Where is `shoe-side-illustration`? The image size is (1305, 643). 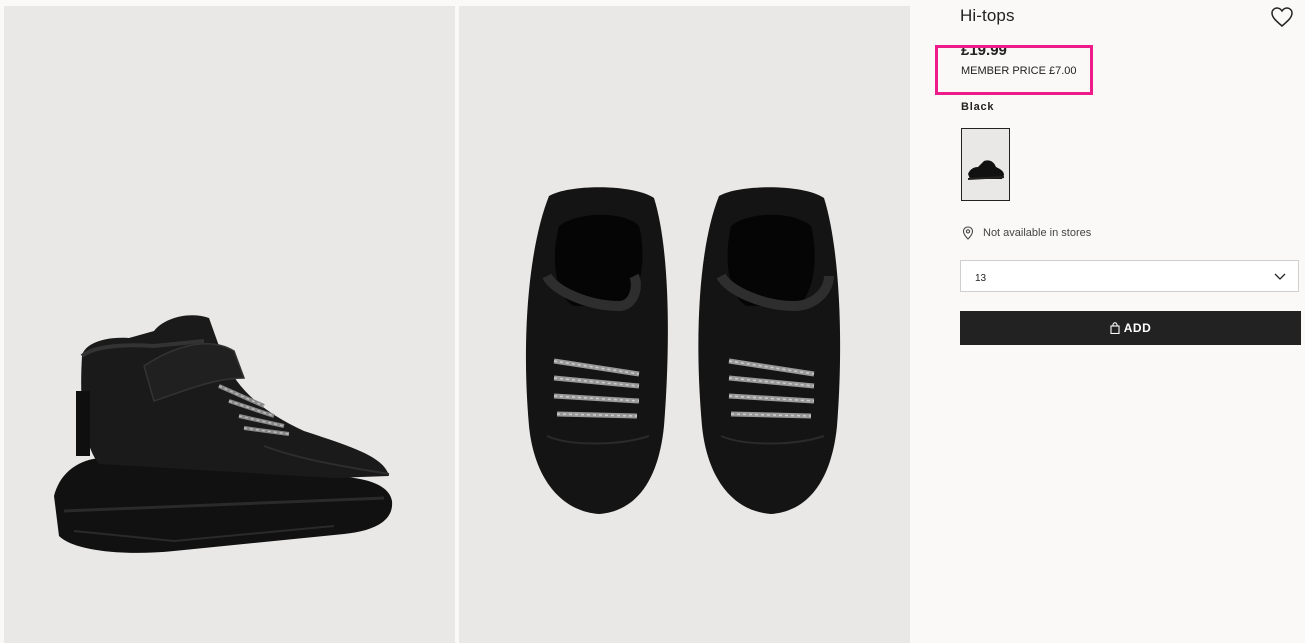 shoe-side-illustration is located at coordinates (223, 434).